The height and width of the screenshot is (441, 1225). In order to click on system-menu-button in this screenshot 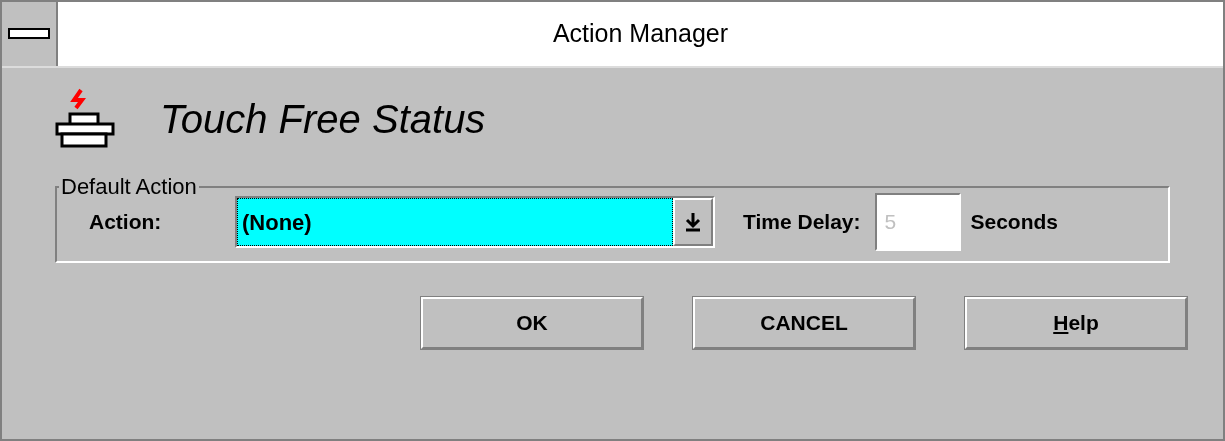, I will do `click(30, 34)`.